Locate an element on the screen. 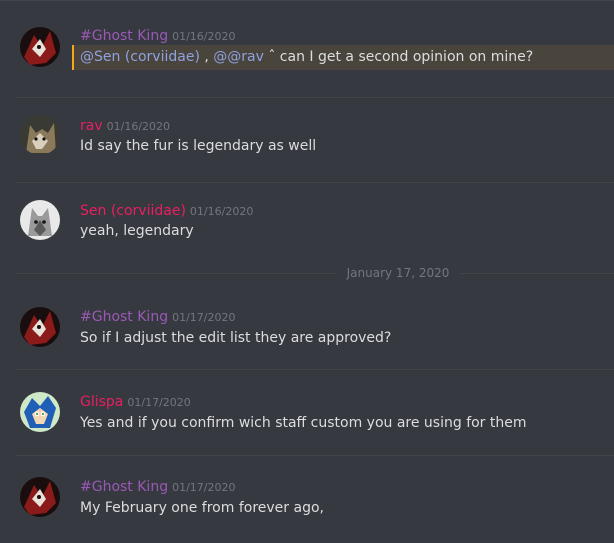 The image size is (614, 543). message-header: #Ghost King 01/16/2020 is located at coordinates (158, 36).